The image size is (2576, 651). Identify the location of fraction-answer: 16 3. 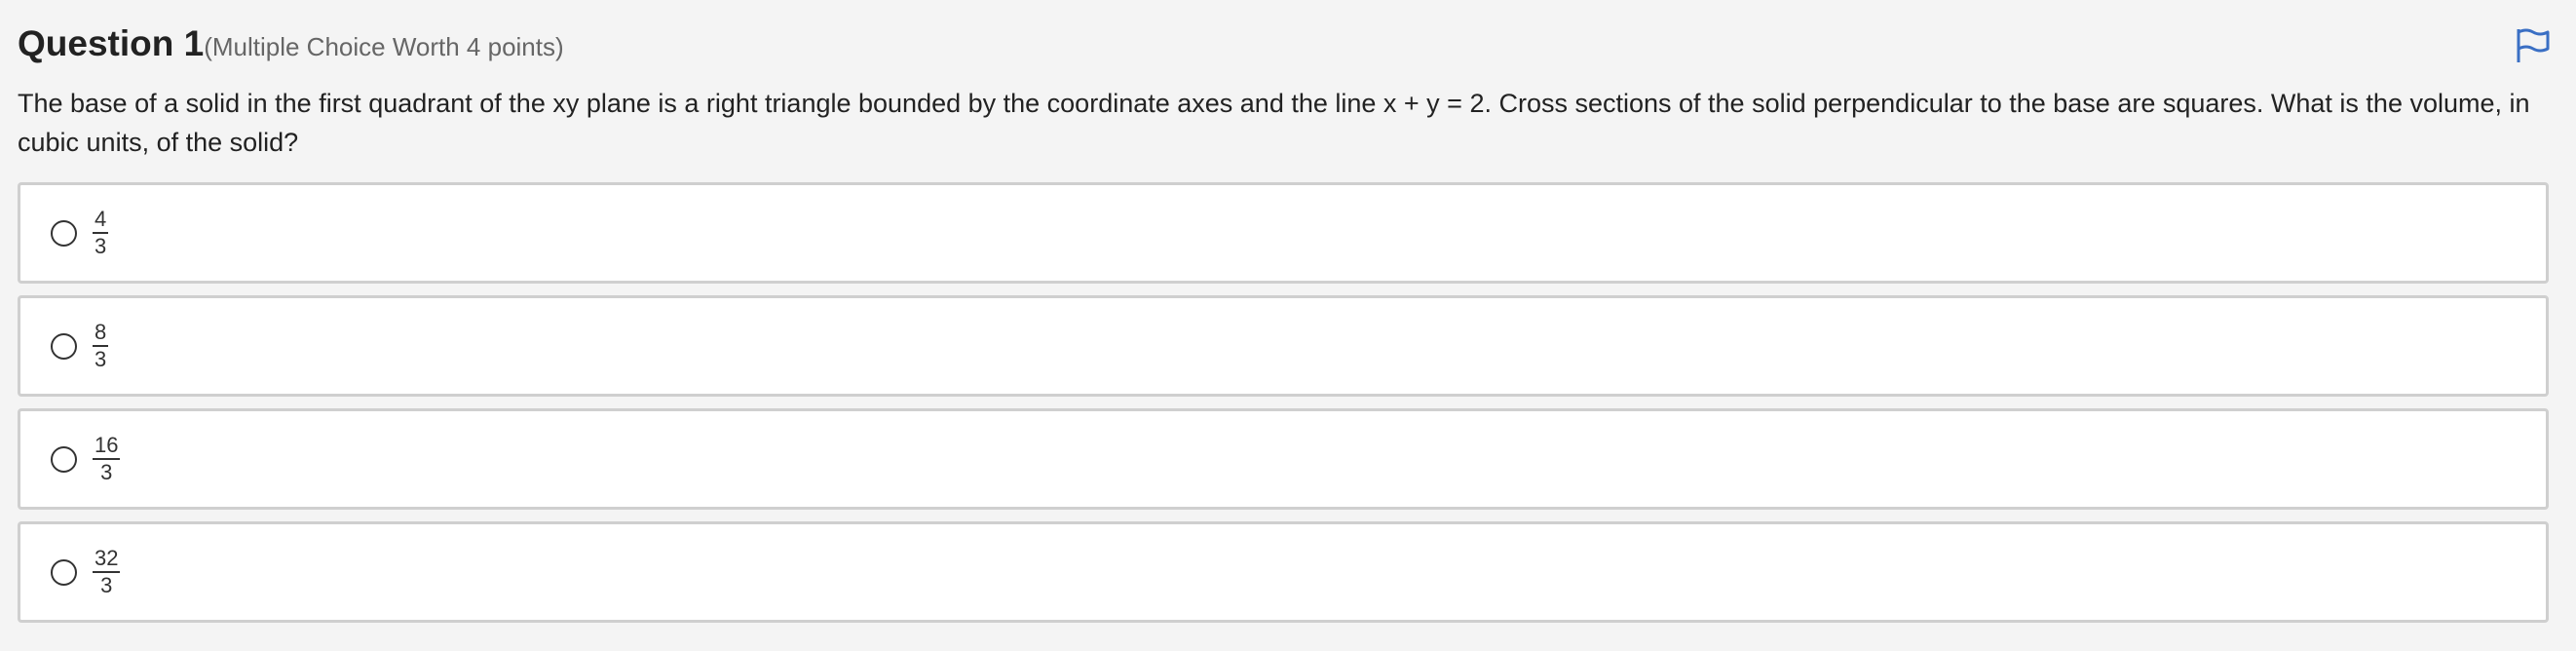
(107, 459).